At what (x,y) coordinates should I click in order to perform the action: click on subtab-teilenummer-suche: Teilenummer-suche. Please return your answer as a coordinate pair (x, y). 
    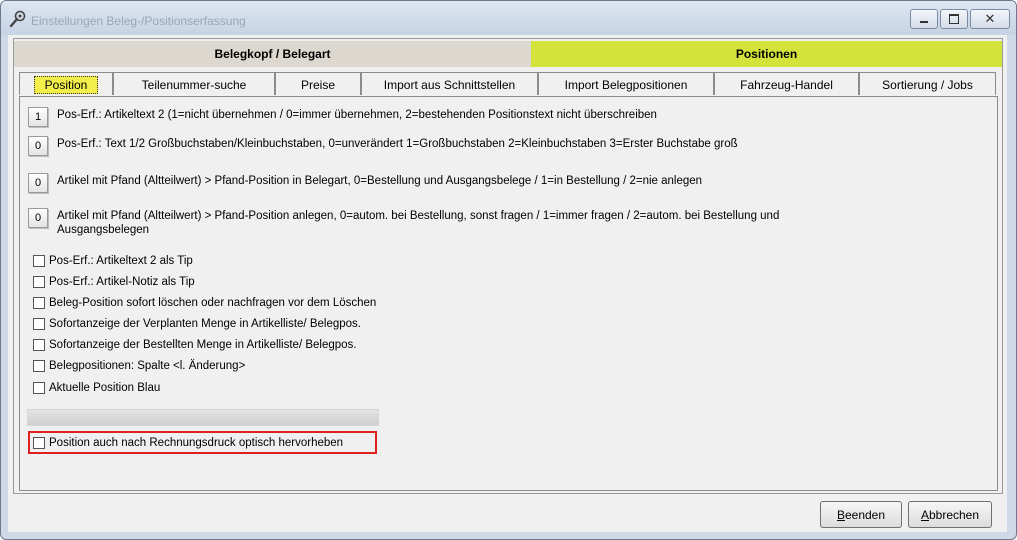
    Looking at the image, I should click on (194, 83).